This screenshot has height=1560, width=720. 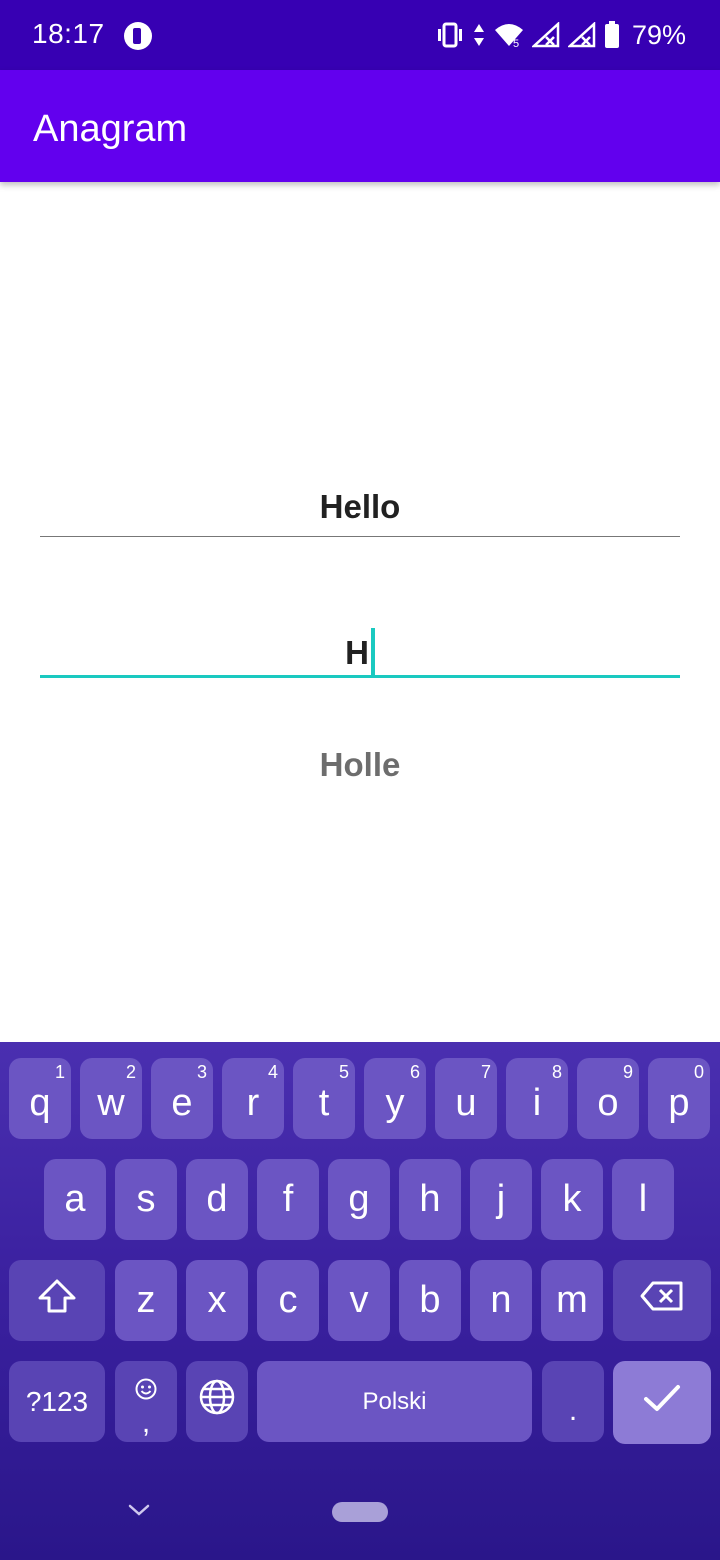 I want to click on key-o: 9o, so click(x=608, y=1098).